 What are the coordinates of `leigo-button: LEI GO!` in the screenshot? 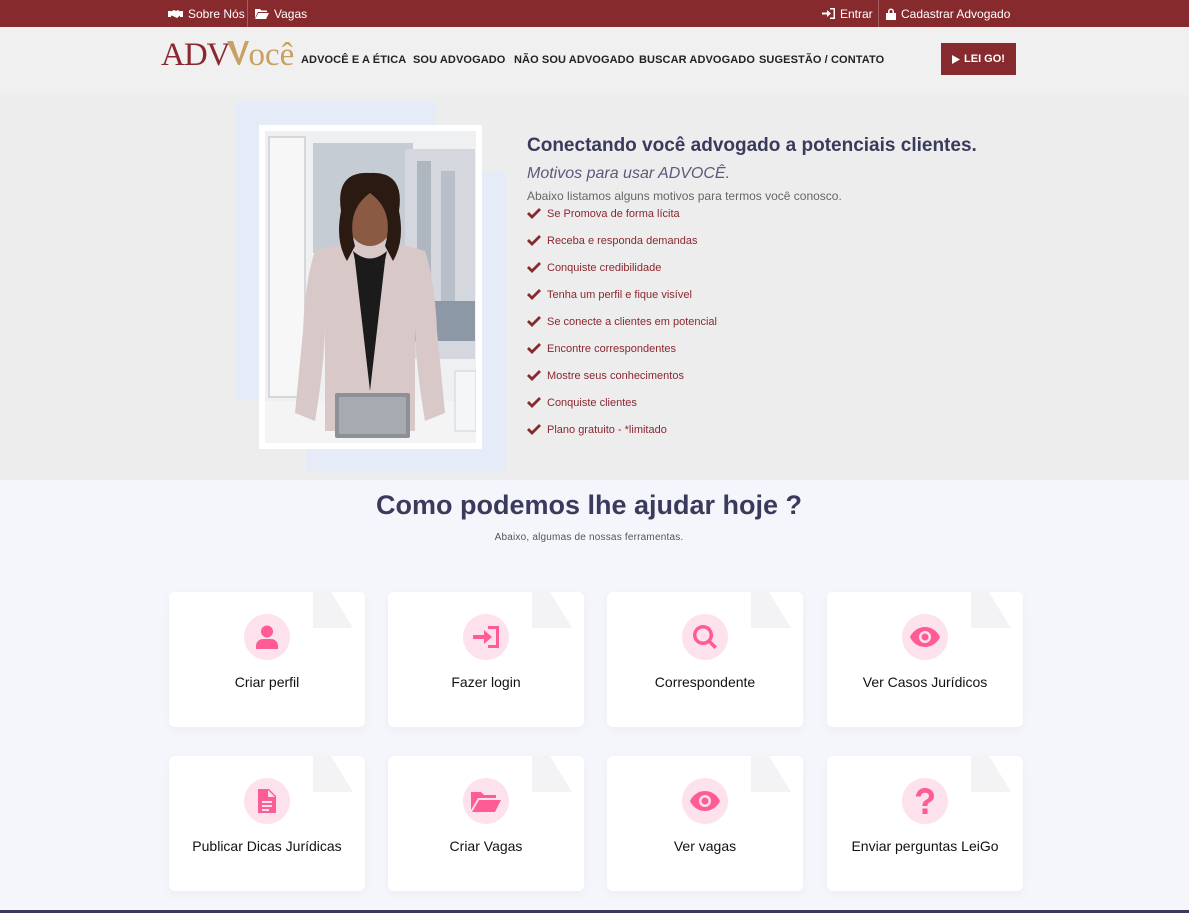 It's located at (978, 59).